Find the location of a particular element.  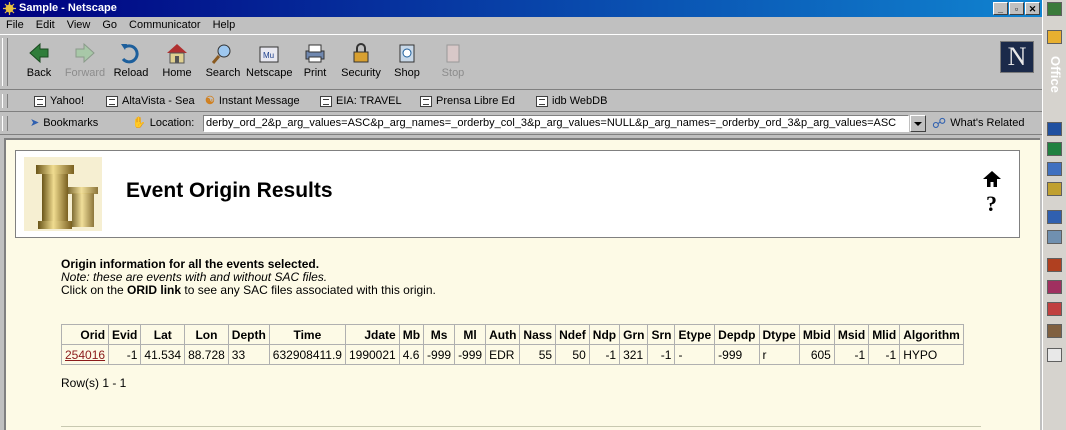

forward-arrow-icon is located at coordinates (85, 53).